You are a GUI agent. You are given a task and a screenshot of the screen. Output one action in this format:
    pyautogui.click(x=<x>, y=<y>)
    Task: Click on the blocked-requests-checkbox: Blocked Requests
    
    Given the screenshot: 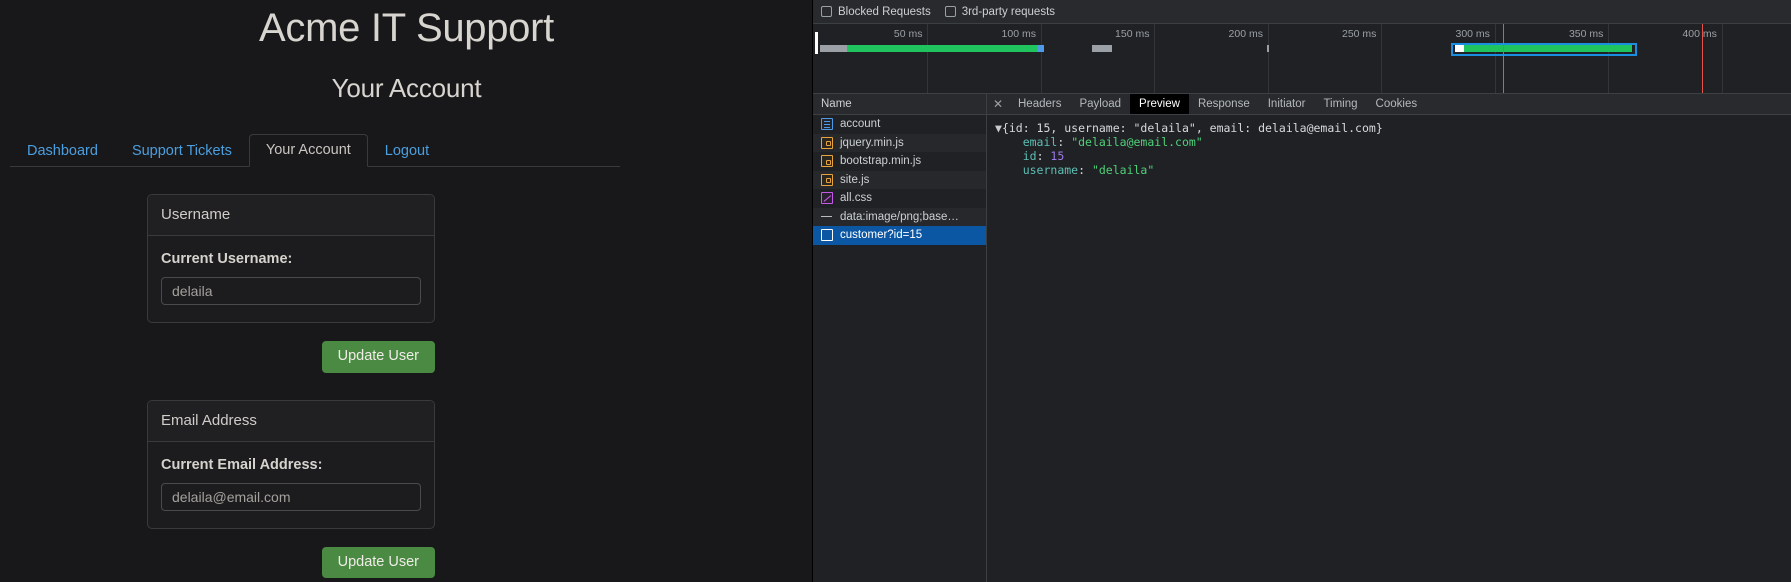 What is the action you would take?
    pyautogui.click(x=876, y=12)
    